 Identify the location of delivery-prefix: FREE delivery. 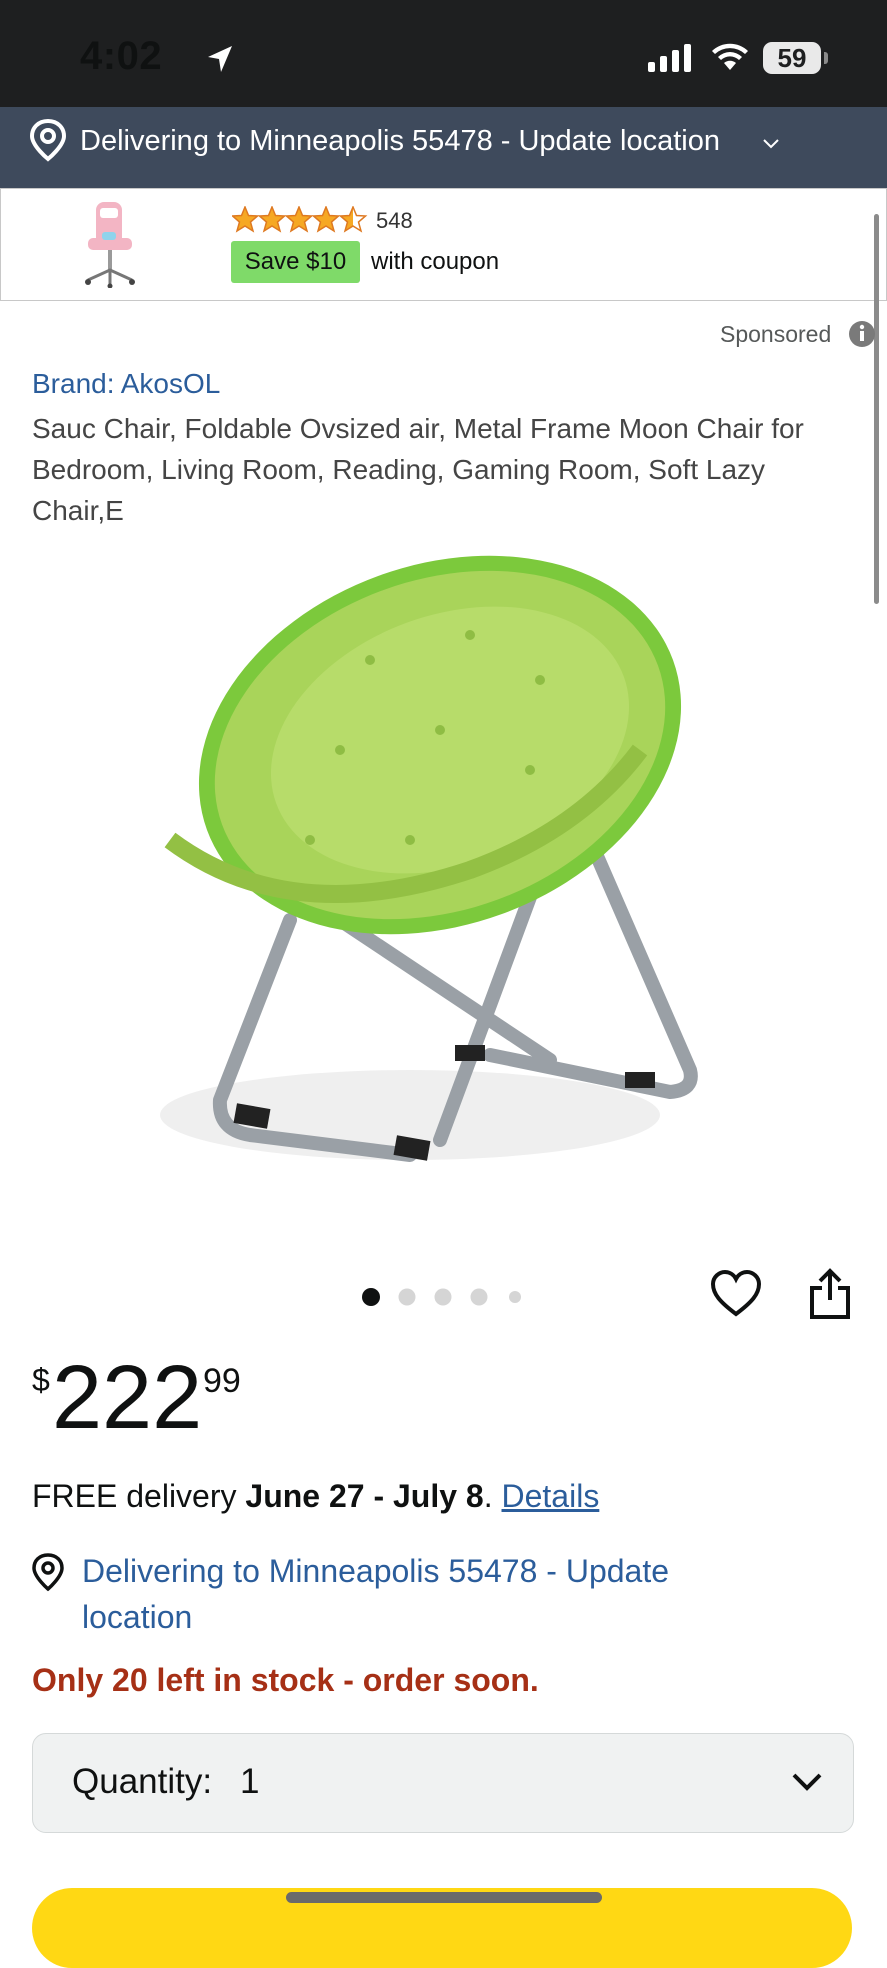
(139, 1496).